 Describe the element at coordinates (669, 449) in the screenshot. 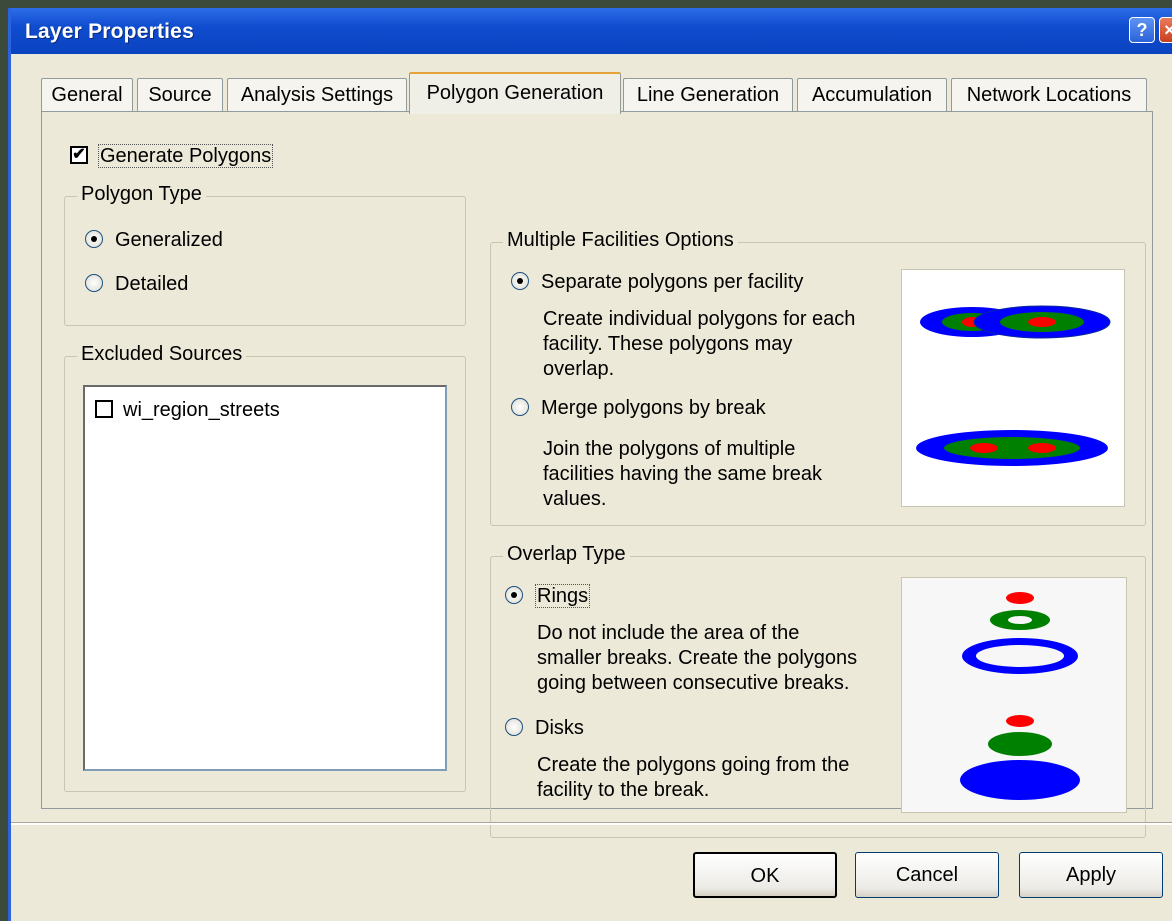

I see `desc-line: Join the polygons of multiple` at that location.